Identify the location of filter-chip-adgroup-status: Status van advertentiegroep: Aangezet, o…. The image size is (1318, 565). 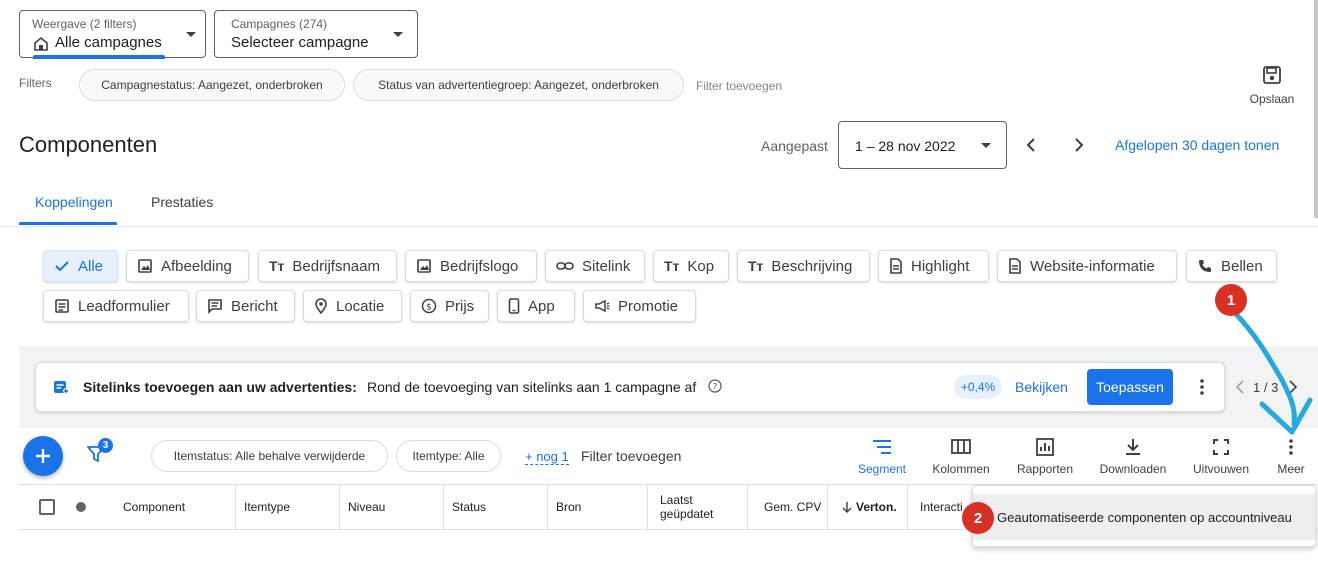
(518, 85).